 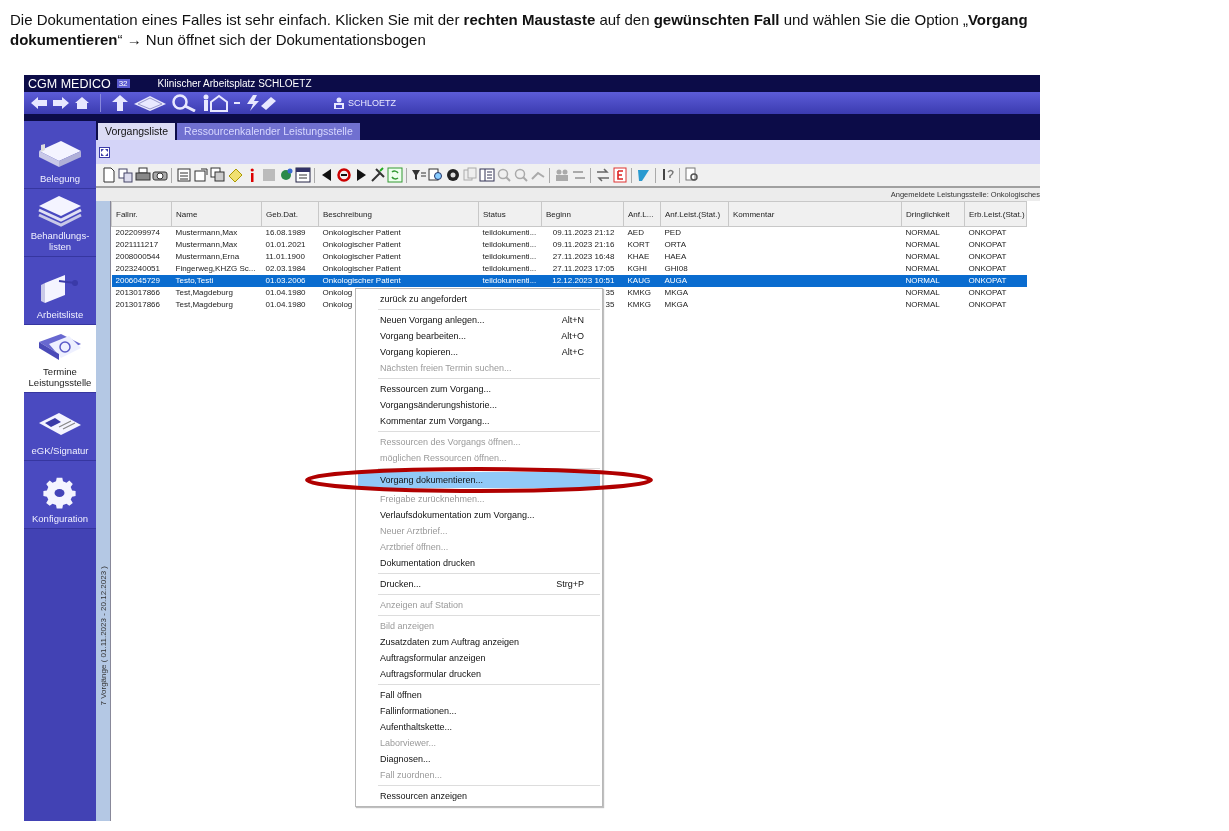 I want to click on filter-icon, so click(x=418, y=175).